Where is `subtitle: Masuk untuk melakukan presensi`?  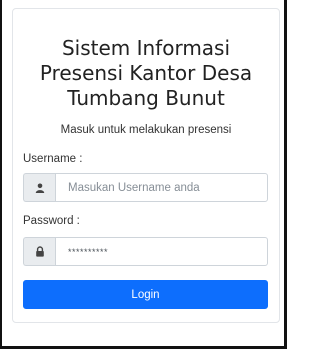 subtitle: Masuk untuk melakukan presensi is located at coordinates (146, 130).